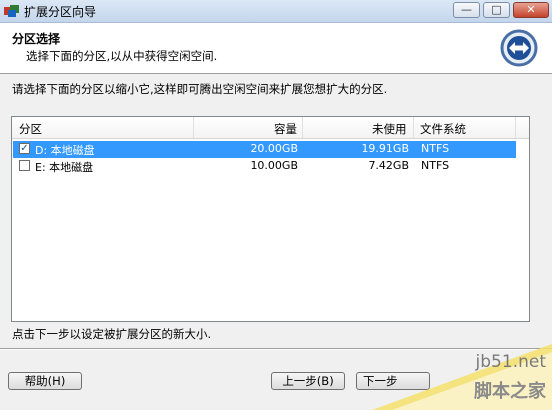 The height and width of the screenshot is (410, 552). What do you see at coordinates (510, 362) in the screenshot?
I see `watermark-url: jb51.net` at bounding box center [510, 362].